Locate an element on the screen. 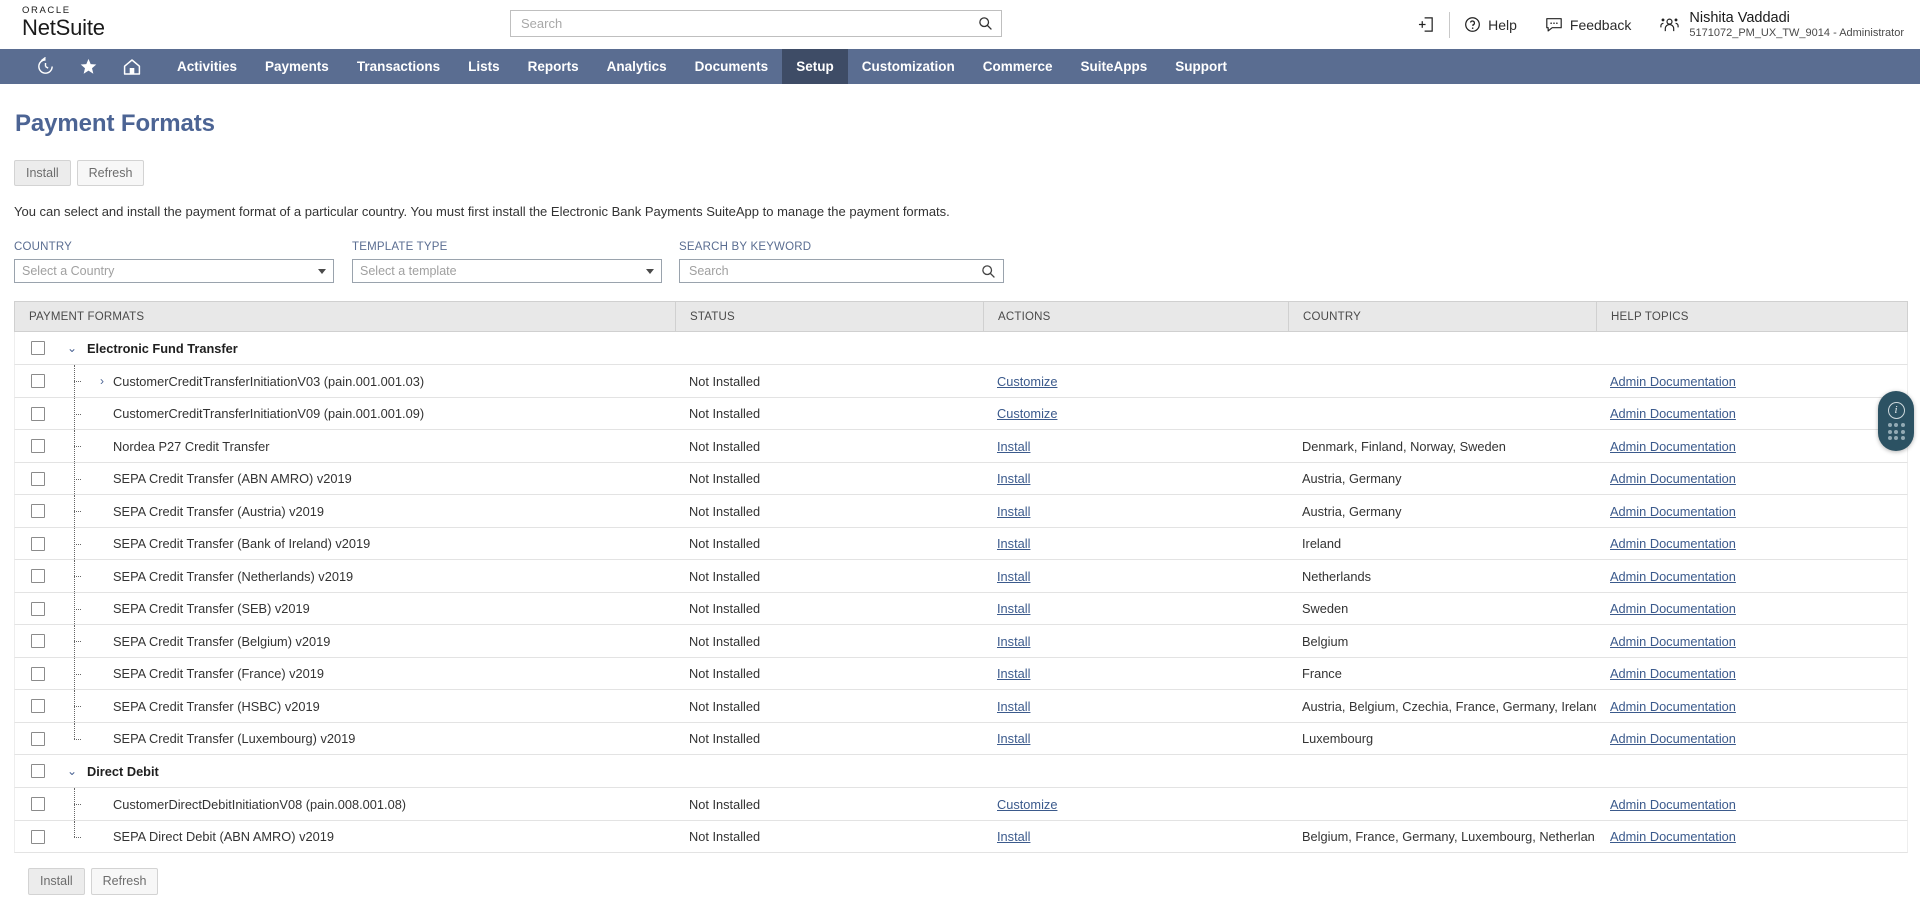 Image resolution: width=1920 pixels, height=911 pixels. sign-in-button is located at coordinates (1426, 25).